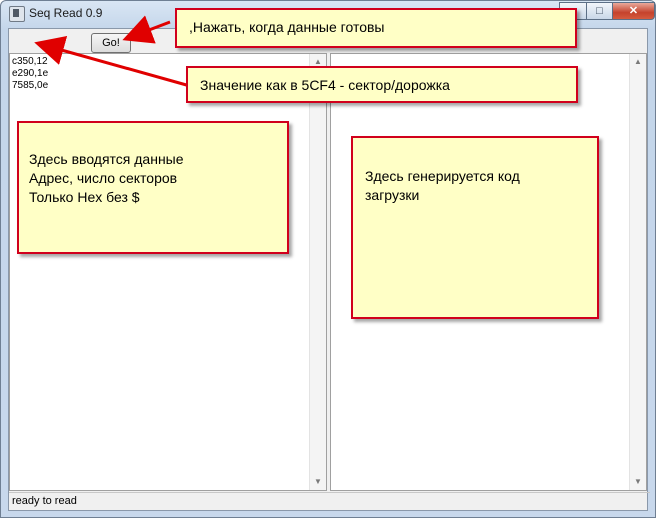 The image size is (656, 518). What do you see at coordinates (638, 62) in the screenshot?
I see `scroll-up-icon: ▲` at bounding box center [638, 62].